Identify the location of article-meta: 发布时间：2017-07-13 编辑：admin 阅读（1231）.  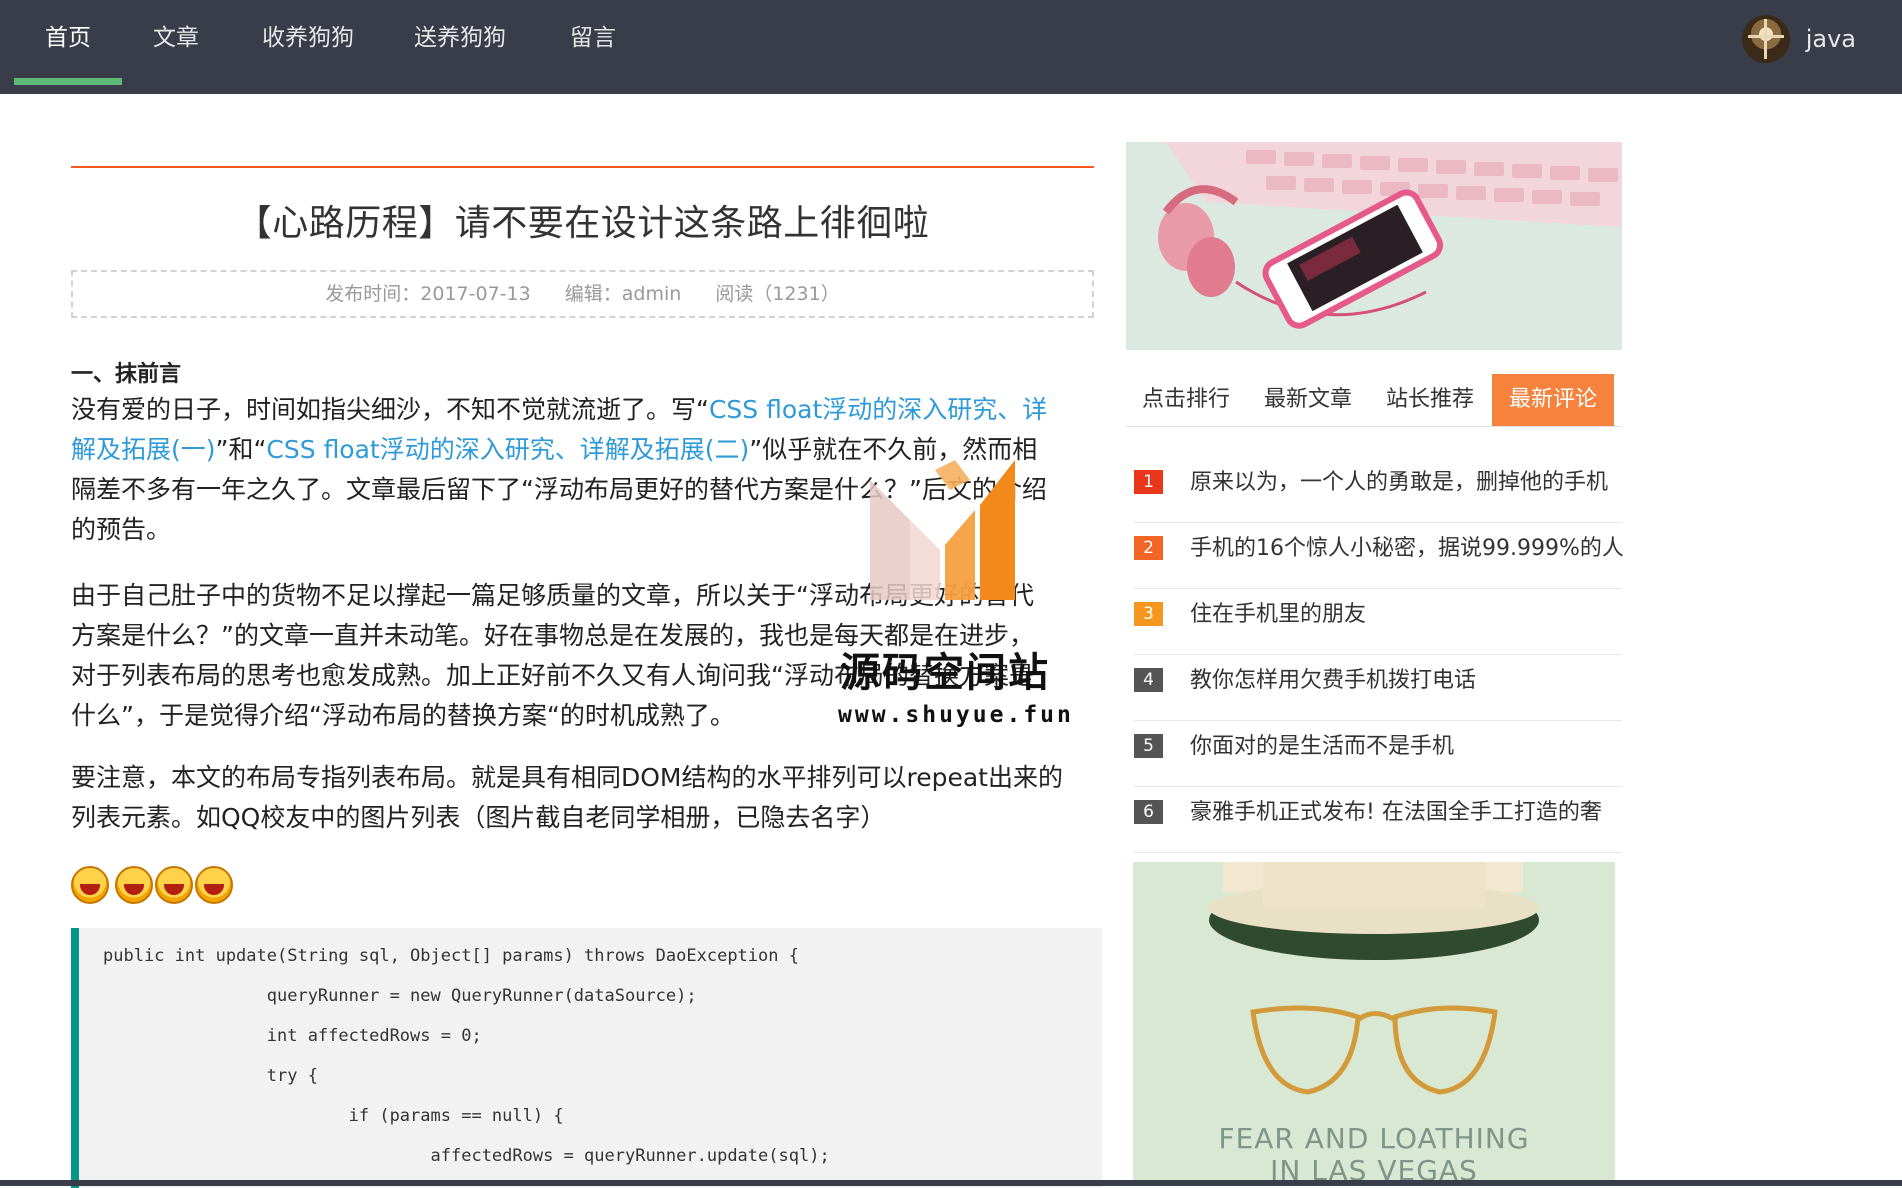
(582, 294).